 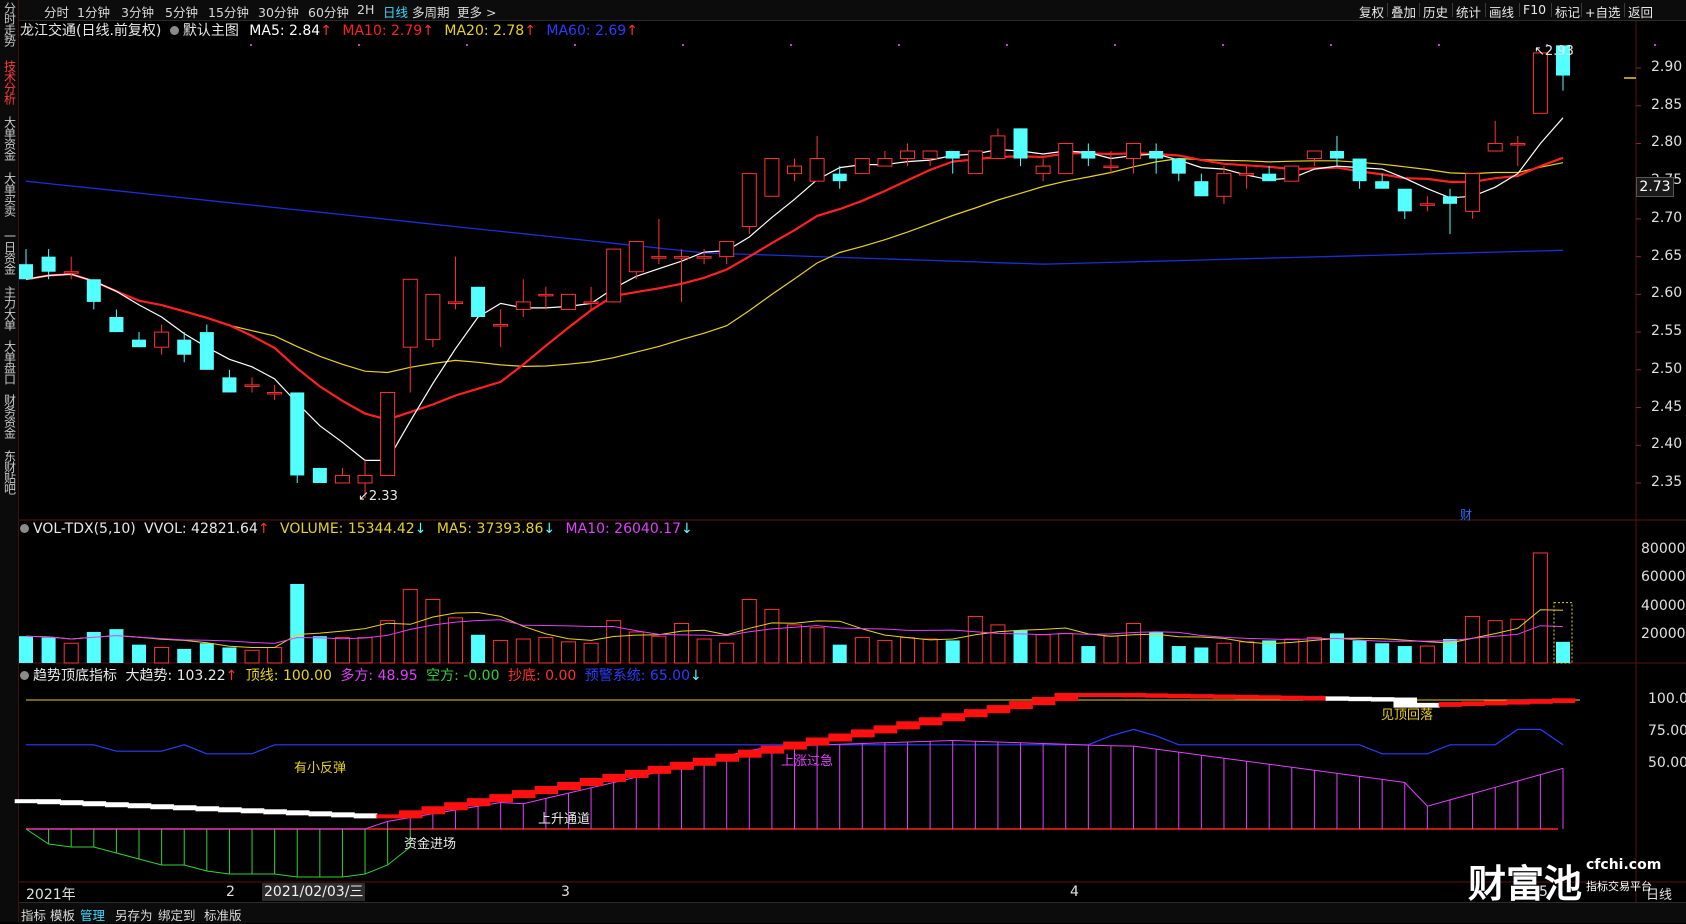 What do you see at coordinates (1663, 633) in the screenshot?
I see `volume-tick: 20000` at bounding box center [1663, 633].